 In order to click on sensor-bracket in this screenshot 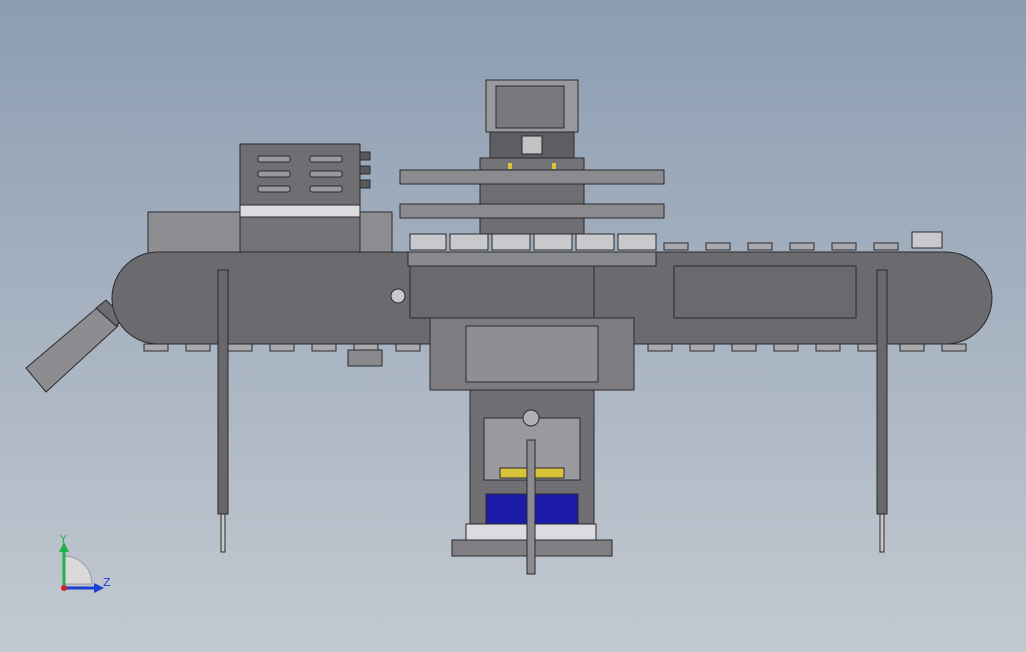, I will do `click(365, 358)`.